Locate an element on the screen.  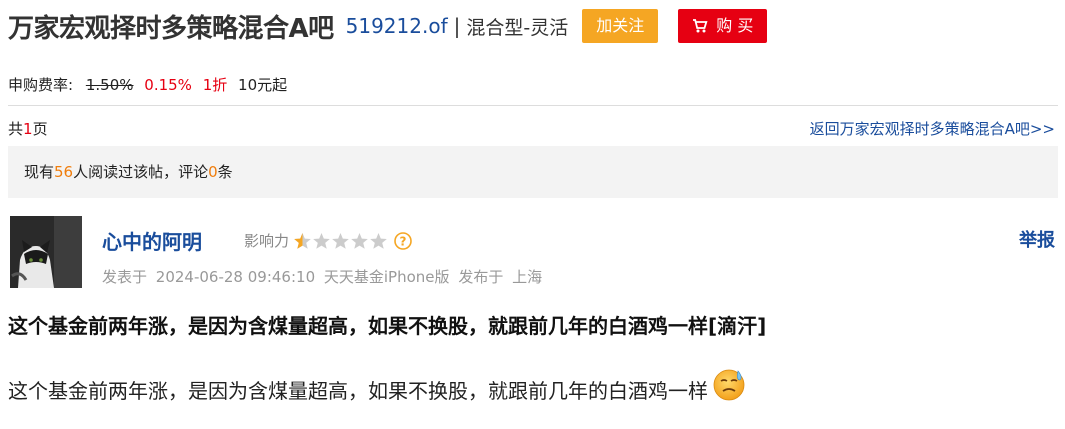
report-link: 举报 is located at coordinates (1037, 239).